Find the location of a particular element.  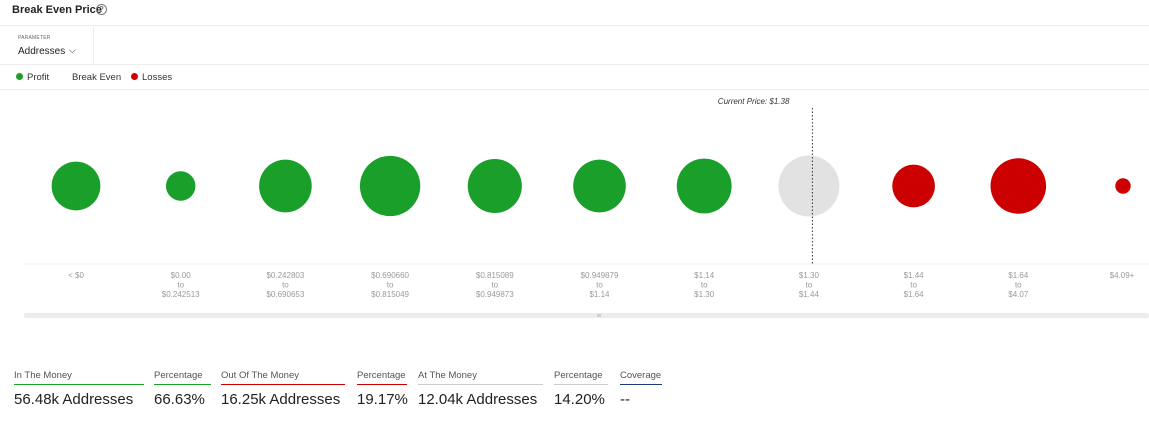

bubble-even is located at coordinates (809, 186).